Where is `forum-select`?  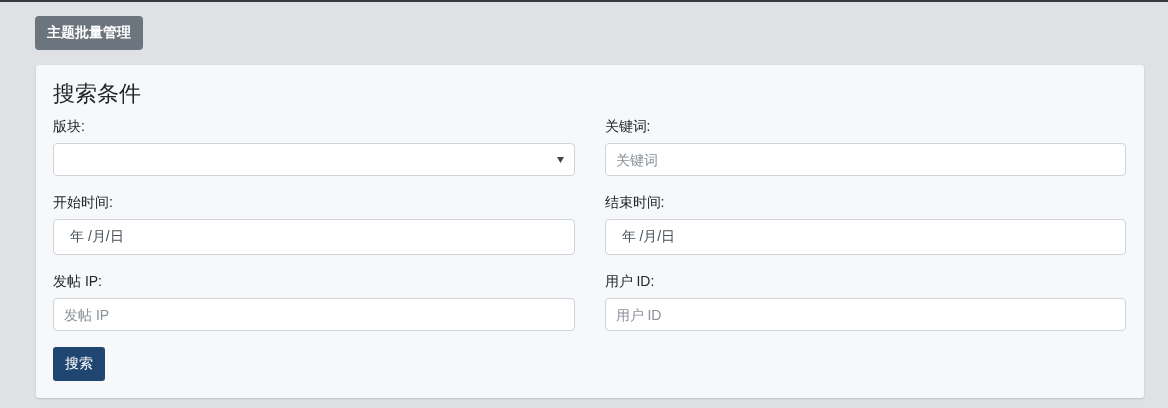 forum-select is located at coordinates (314, 159).